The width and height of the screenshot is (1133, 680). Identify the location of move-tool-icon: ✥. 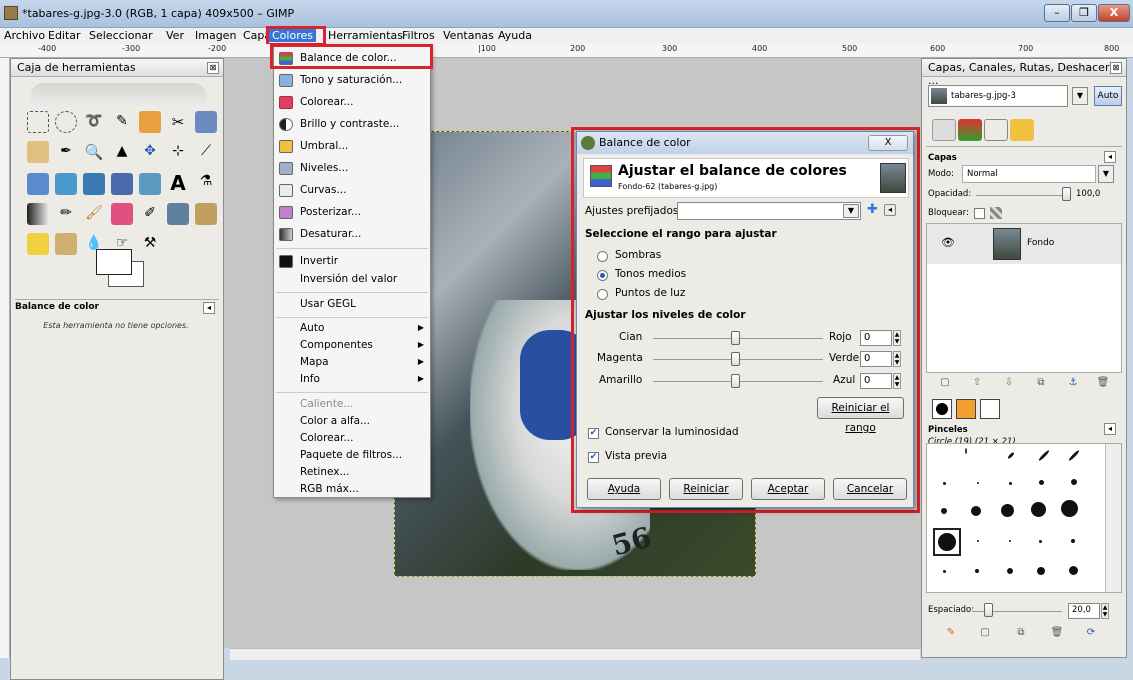
(150, 154).